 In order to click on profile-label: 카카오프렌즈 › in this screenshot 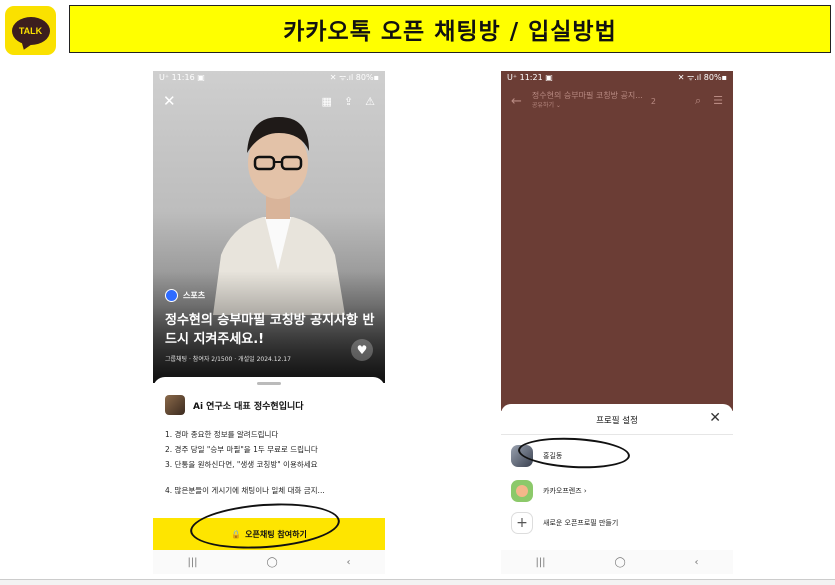, I will do `click(565, 491)`.